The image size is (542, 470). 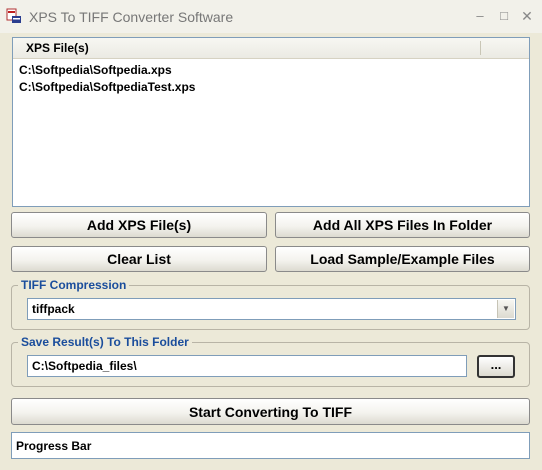 What do you see at coordinates (271, 17) in the screenshot?
I see `title-bar: XPS To TIFF Converter Software – □ ✕` at bounding box center [271, 17].